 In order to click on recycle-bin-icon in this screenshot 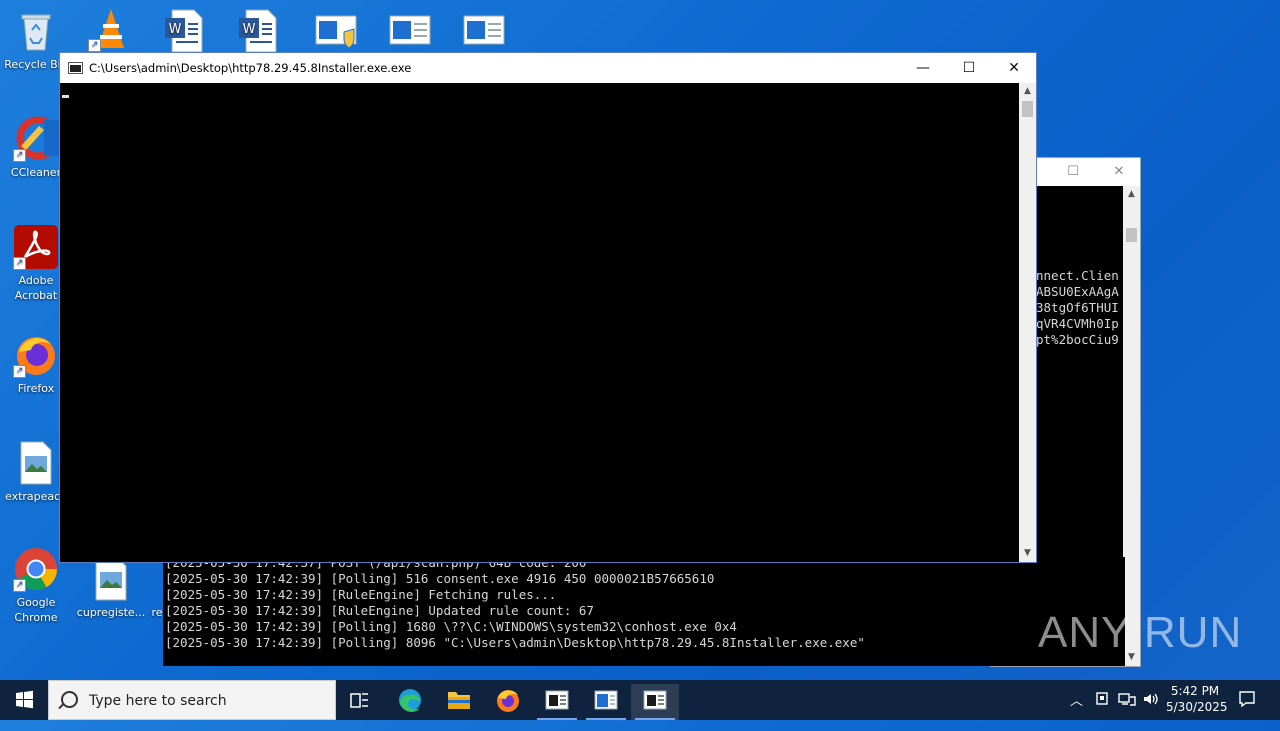, I will do `click(36, 31)`.